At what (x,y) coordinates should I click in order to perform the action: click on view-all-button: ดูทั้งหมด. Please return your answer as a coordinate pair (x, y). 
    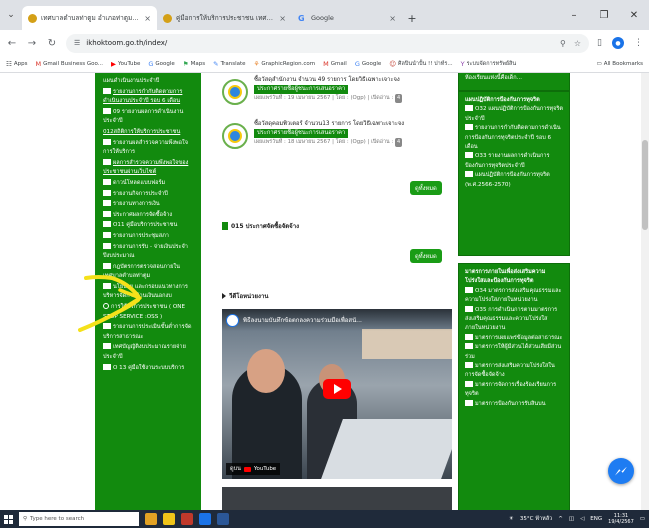
    Looking at the image, I should click on (426, 188).